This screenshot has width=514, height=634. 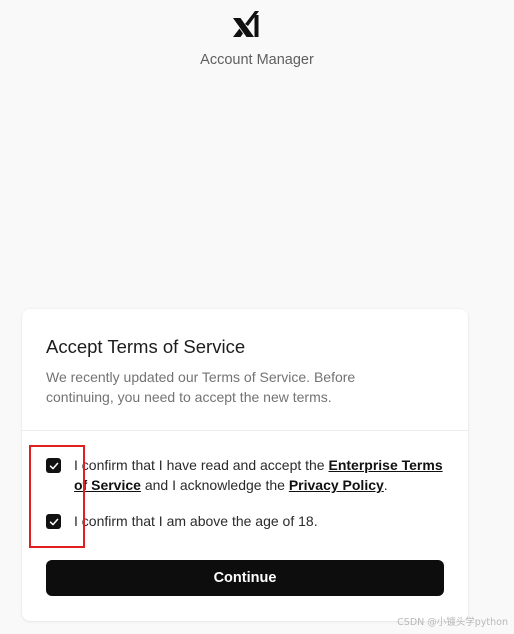 I want to click on age-checkbox, so click(x=53, y=521).